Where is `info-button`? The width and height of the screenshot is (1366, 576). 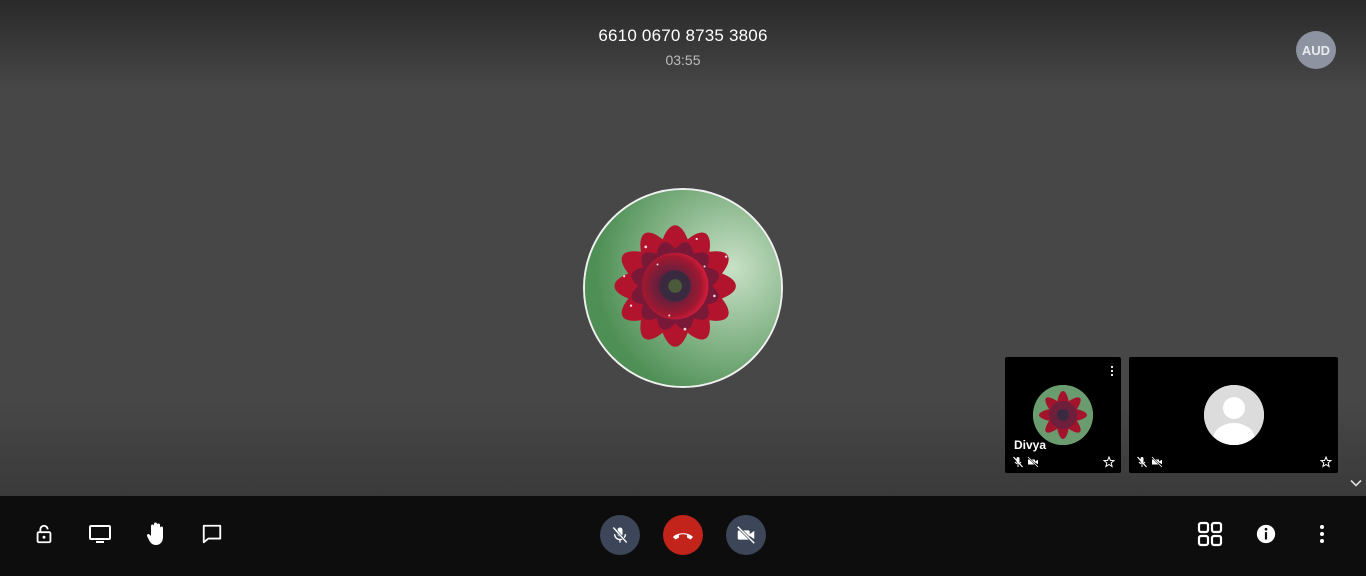 info-button is located at coordinates (1266, 534).